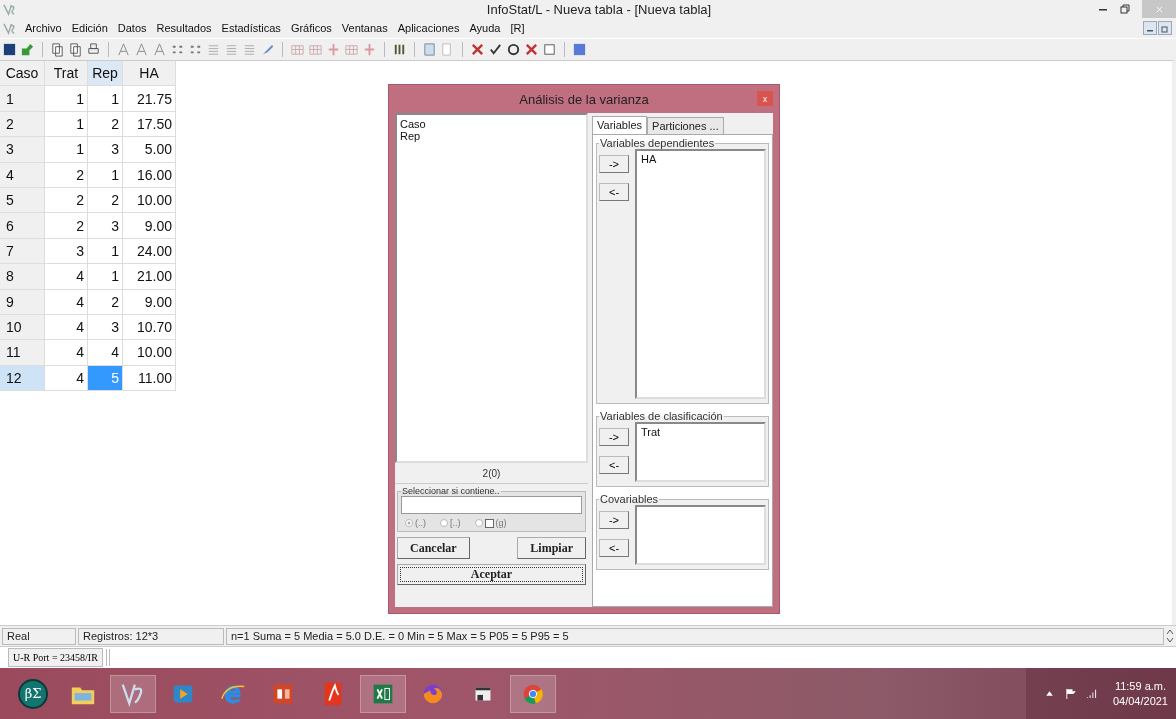 The width and height of the screenshot is (1176, 719). Describe the element at coordinates (93, 49) in the screenshot. I see `print-icon` at that location.